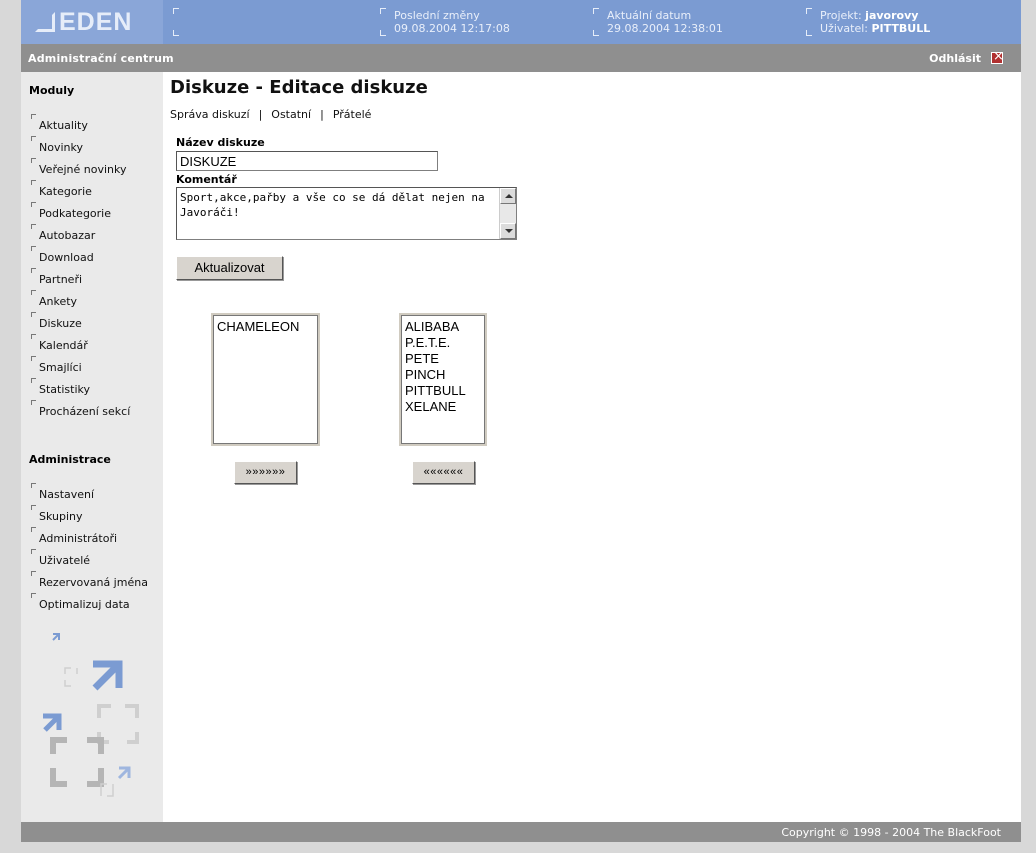 The width and height of the screenshot is (1036, 853). Describe the element at coordinates (59, 343) in the screenshot. I see `sidebar-item-kalendar: Kalendář` at that location.